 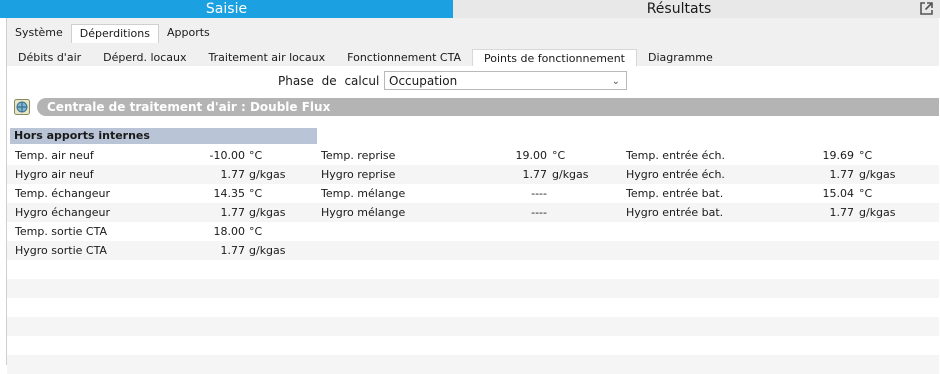 What do you see at coordinates (531, 155) in the screenshot?
I see `row-value: 19.00` at bounding box center [531, 155].